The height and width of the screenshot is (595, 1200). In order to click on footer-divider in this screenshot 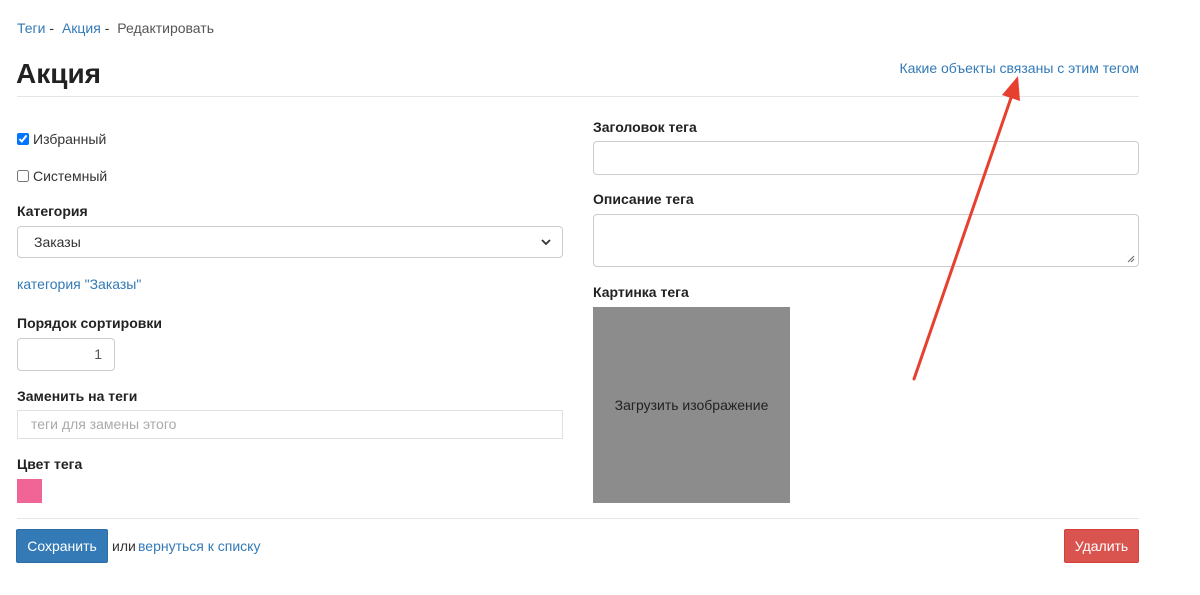, I will do `click(578, 518)`.